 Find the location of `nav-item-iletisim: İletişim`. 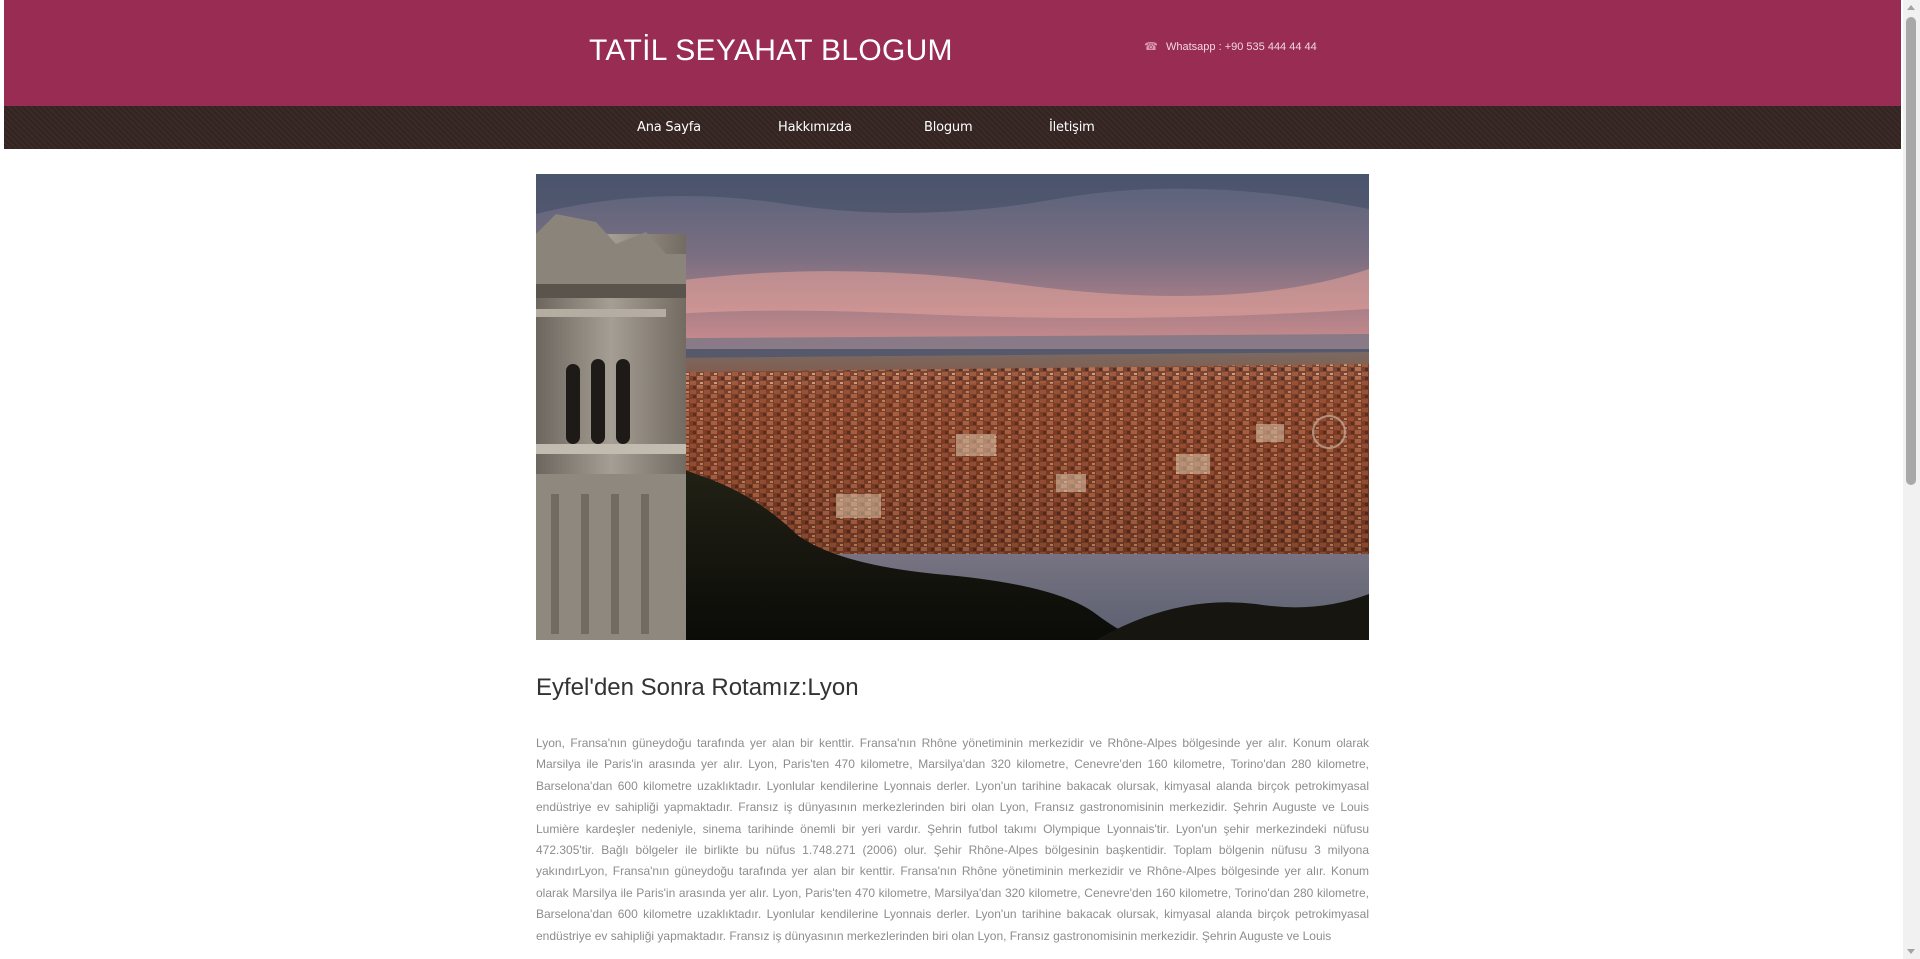

nav-item-iletisim: İletişim is located at coordinates (1072, 127).